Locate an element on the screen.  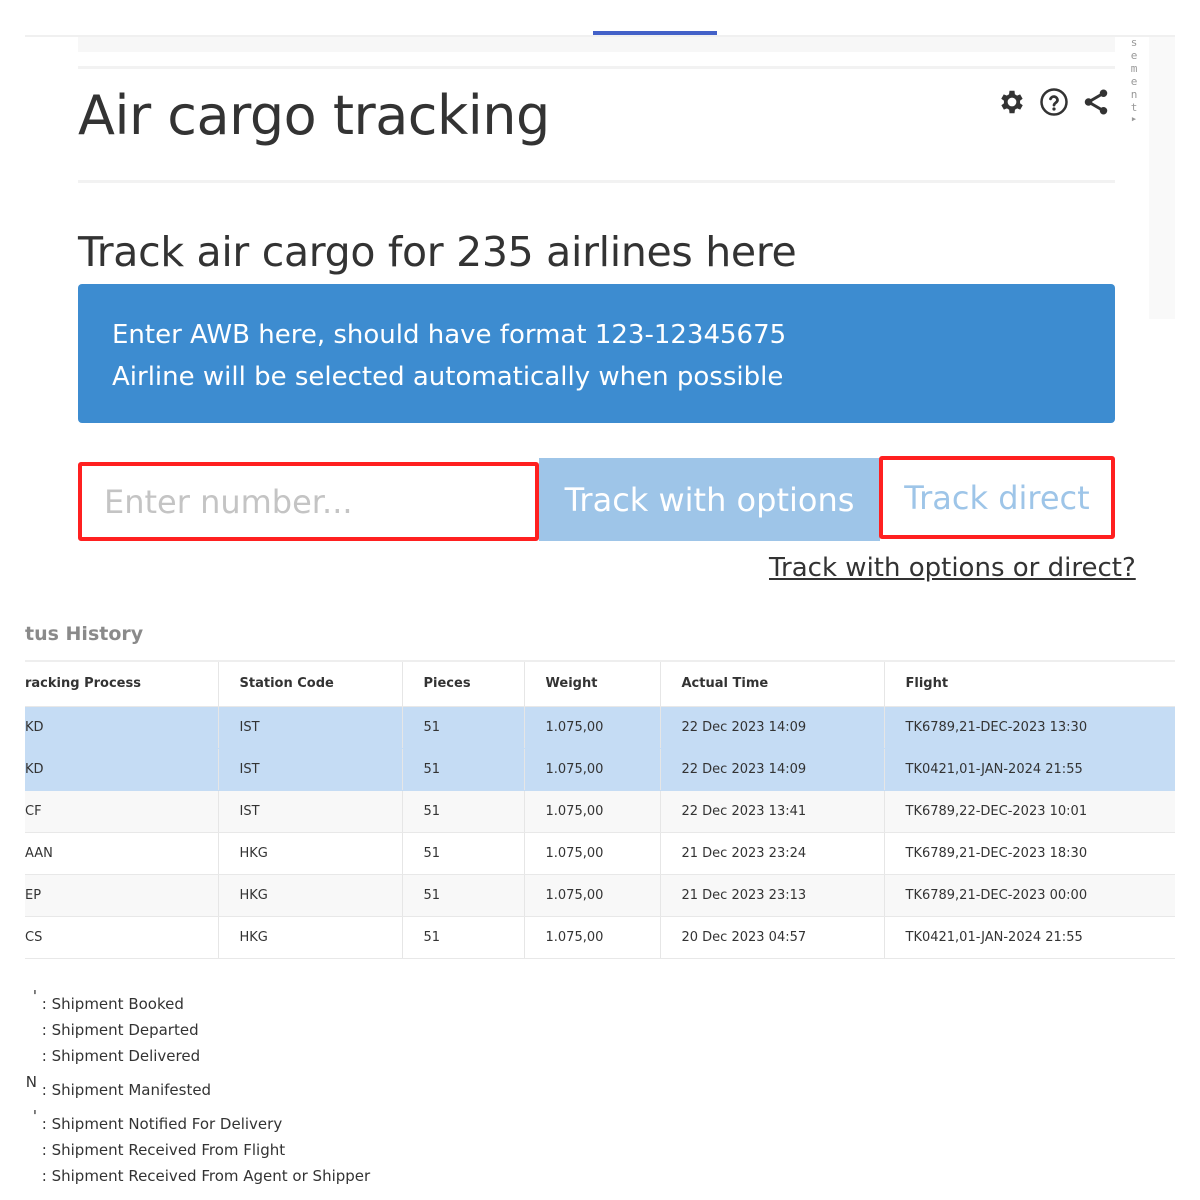
legend-description: : Shipment Delivered is located at coordinates (121, 1056).